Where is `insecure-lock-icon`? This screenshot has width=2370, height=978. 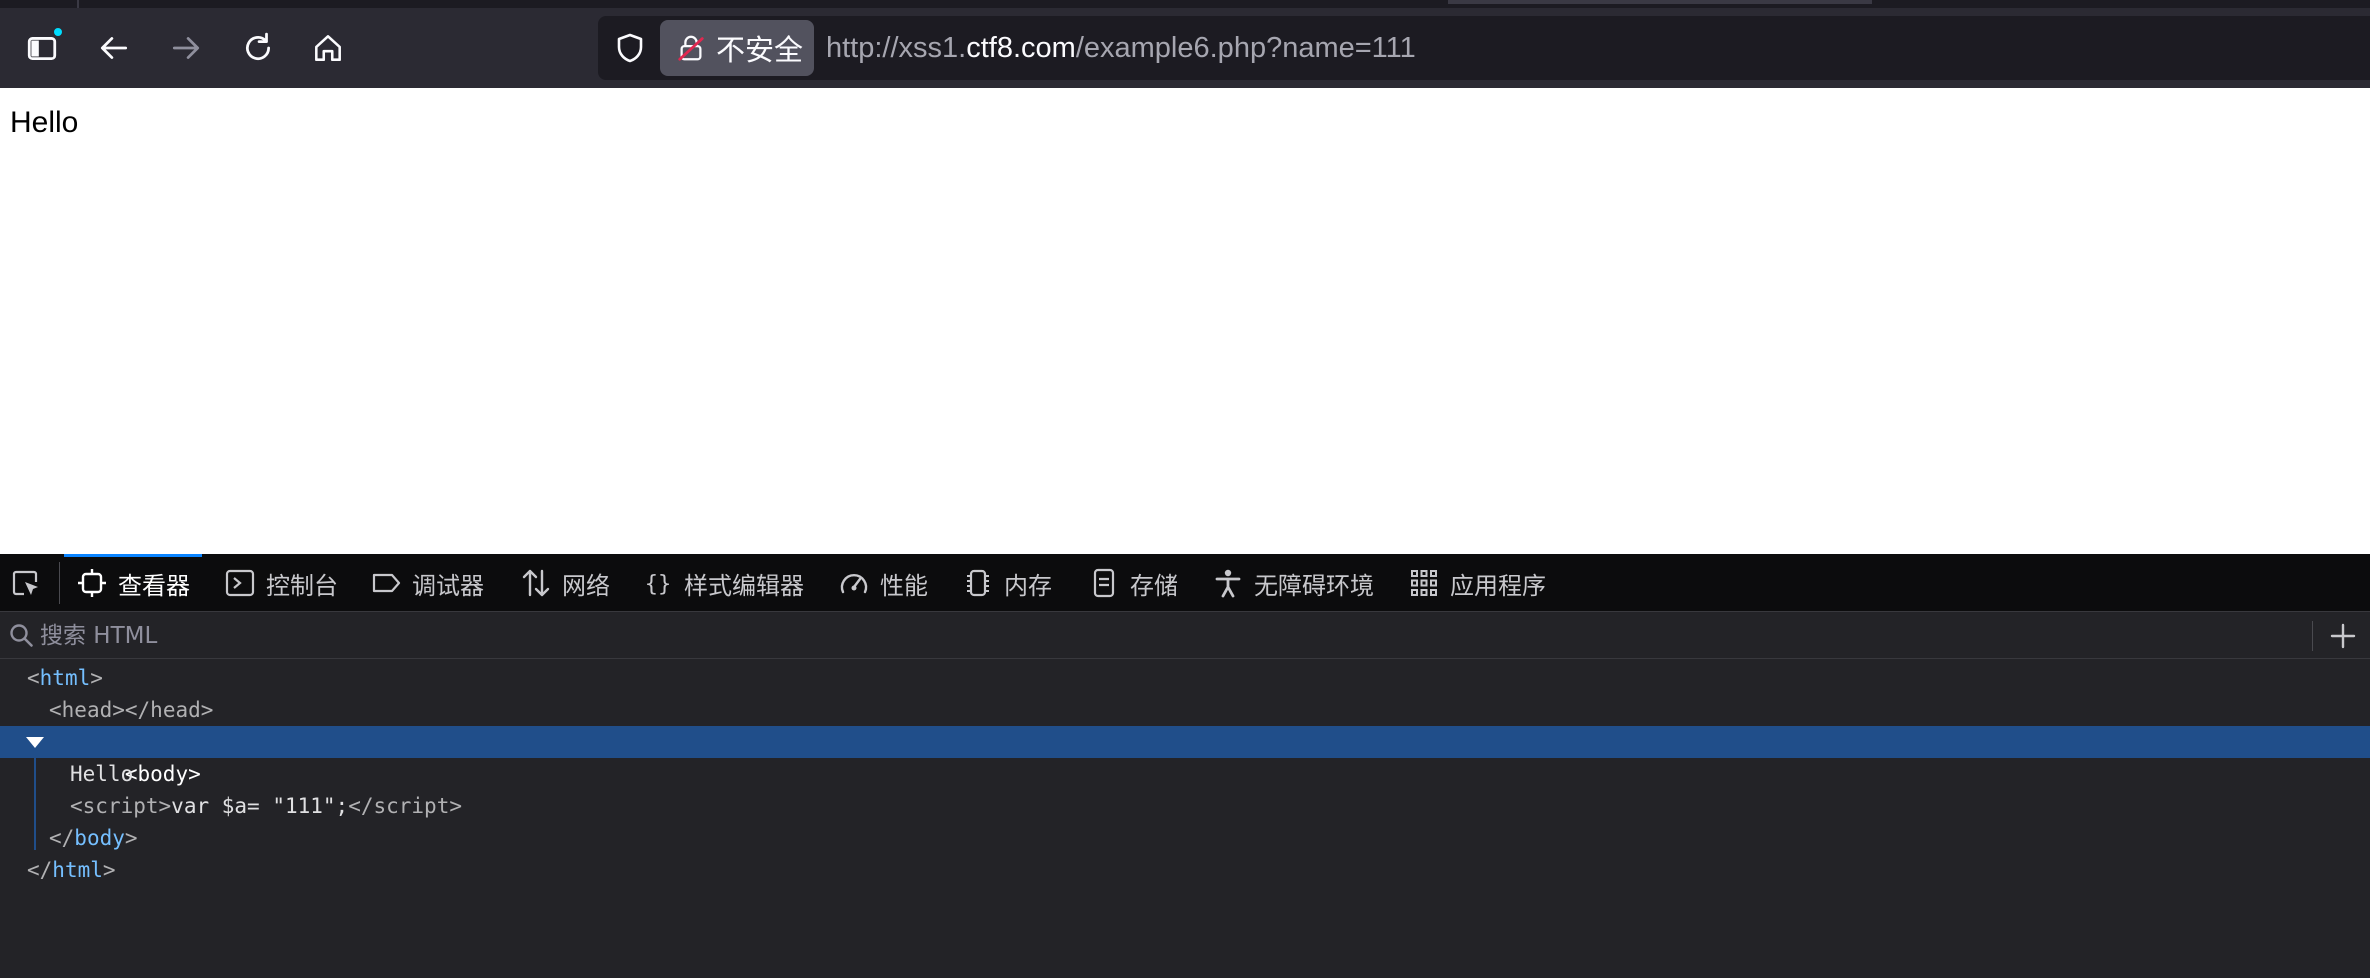
insecure-lock-icon is located at coordinates (691, 48).